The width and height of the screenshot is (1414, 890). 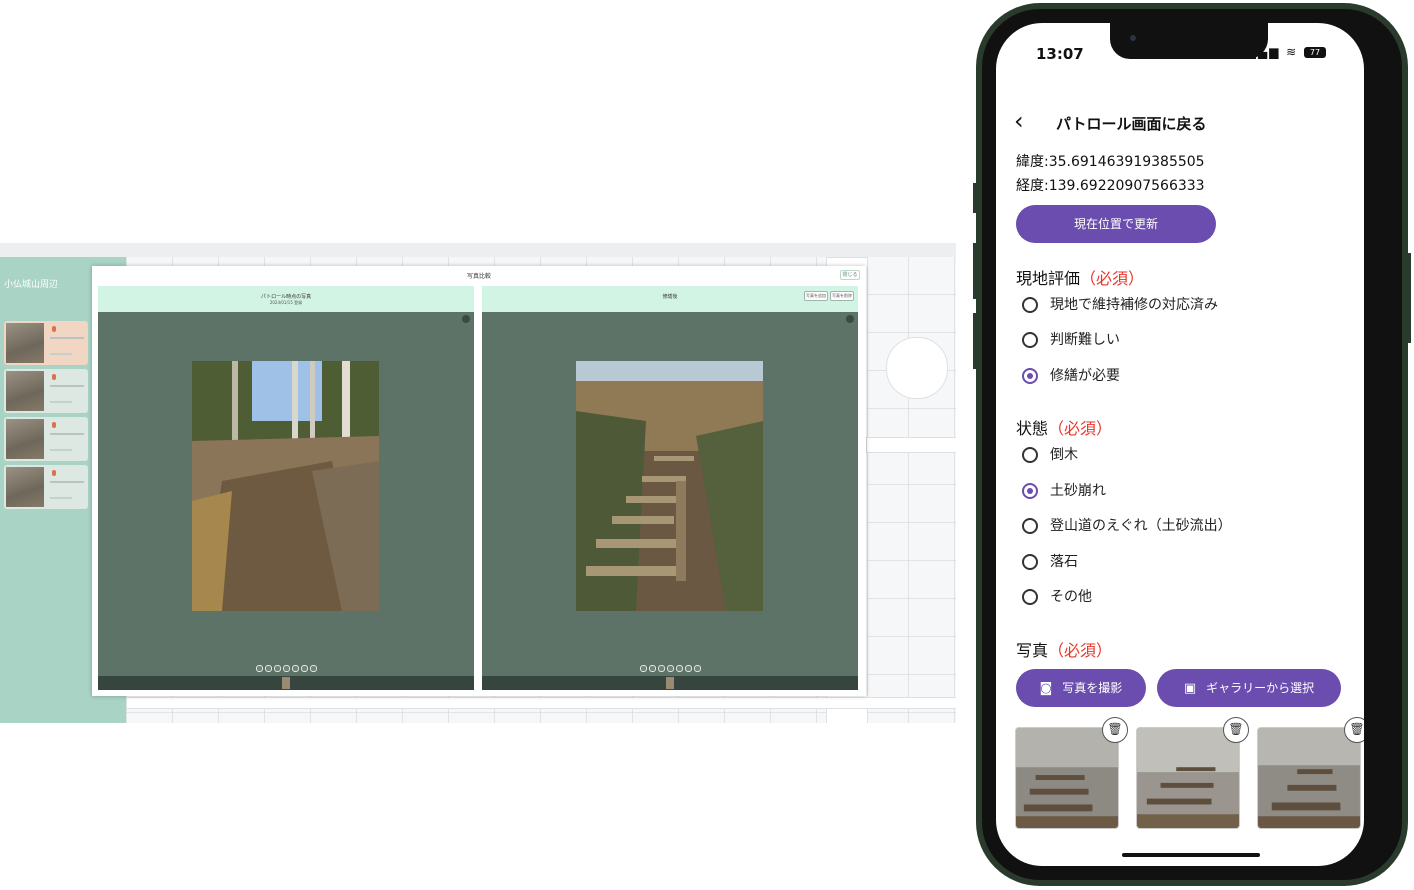 I want to click on take-photo-label: 写真を撮影, so click(x=1092, y=688).